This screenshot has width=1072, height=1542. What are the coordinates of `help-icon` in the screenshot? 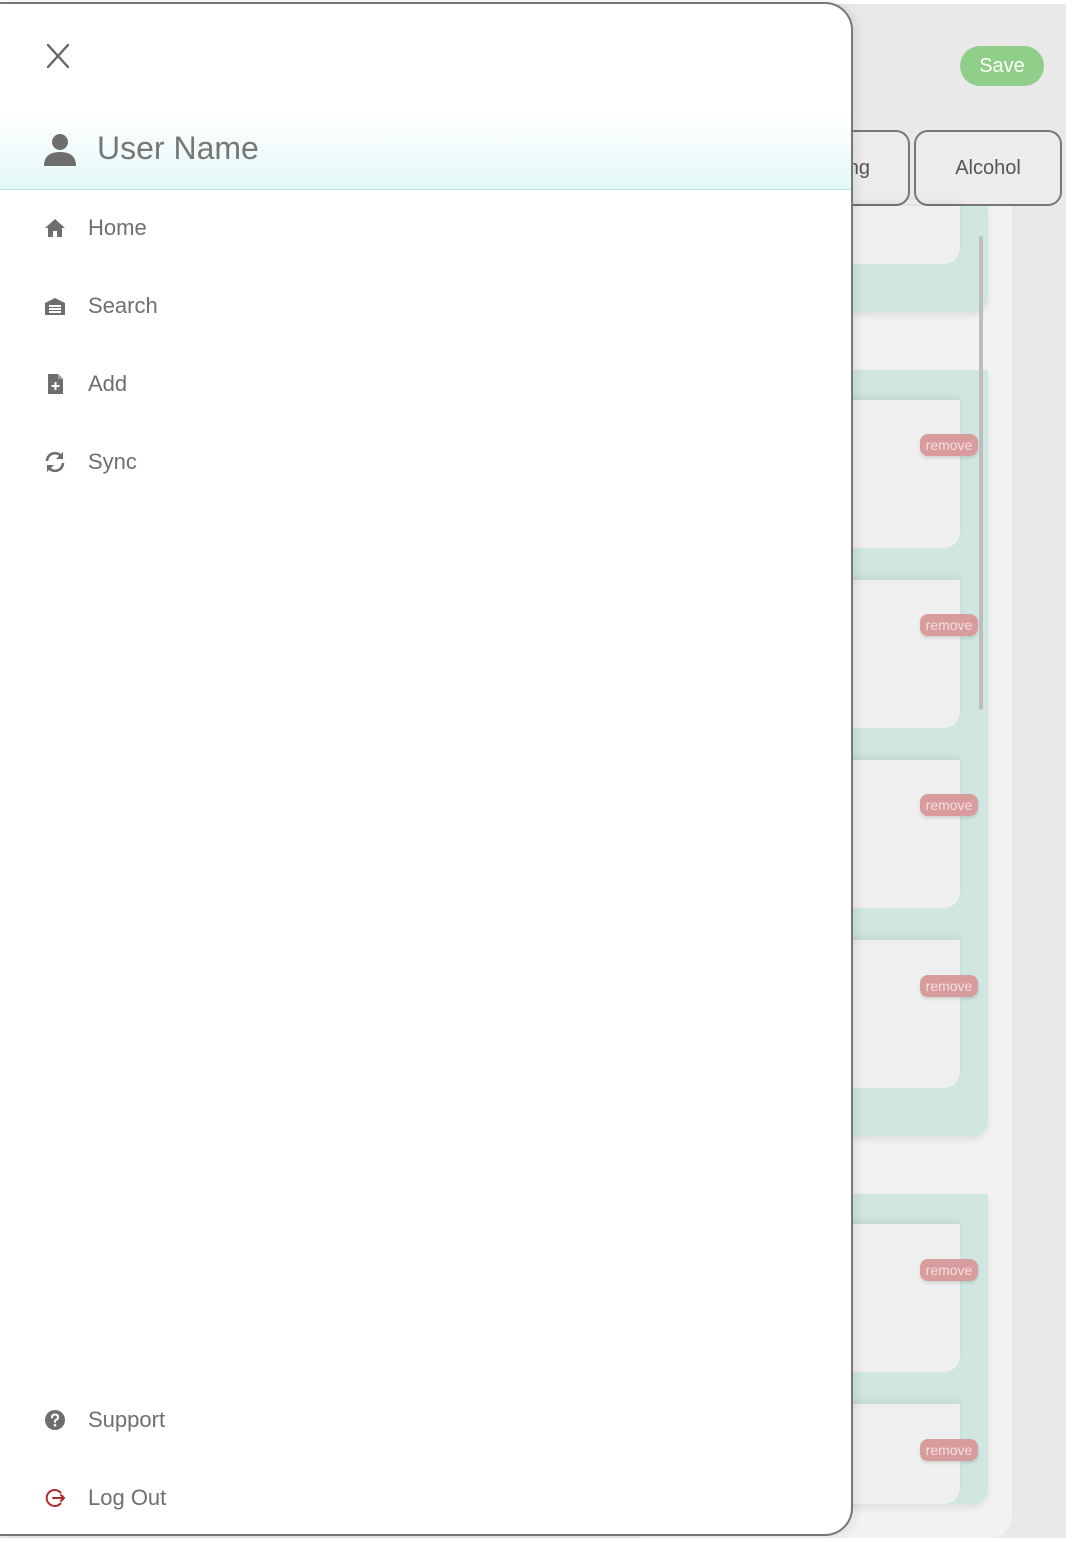 It's located at (55, 1420).